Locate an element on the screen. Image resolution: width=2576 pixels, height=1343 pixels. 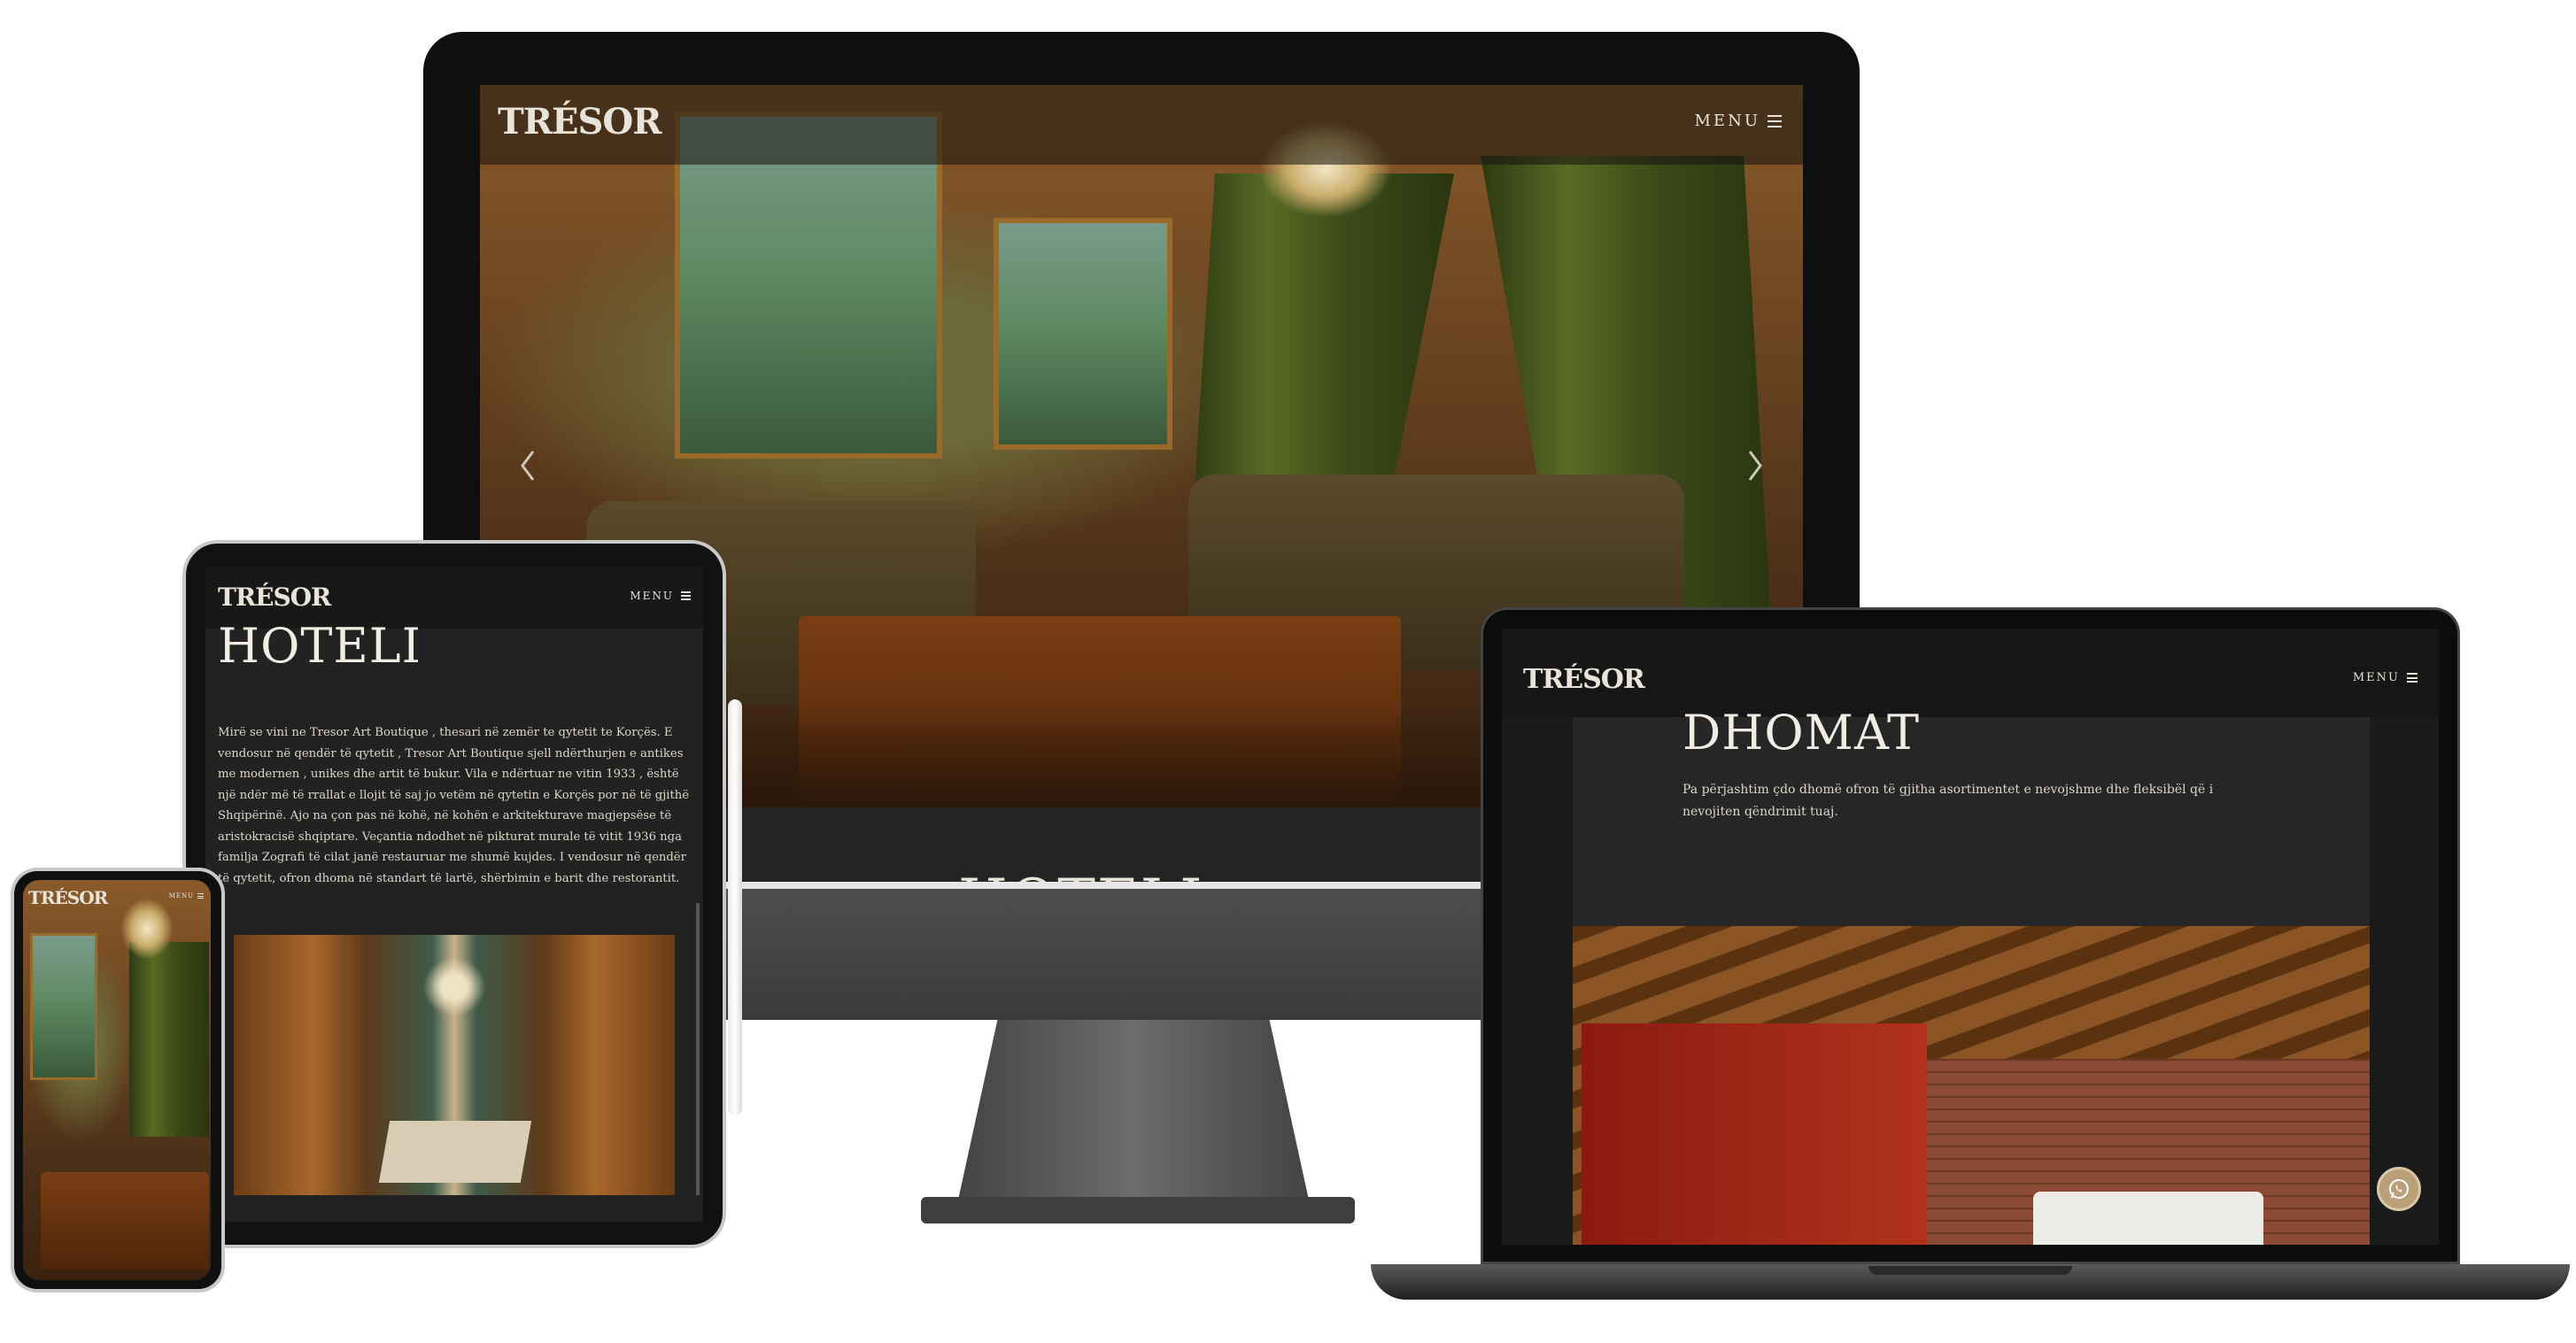
stylus-pencil is located at coordinates (735, 907).